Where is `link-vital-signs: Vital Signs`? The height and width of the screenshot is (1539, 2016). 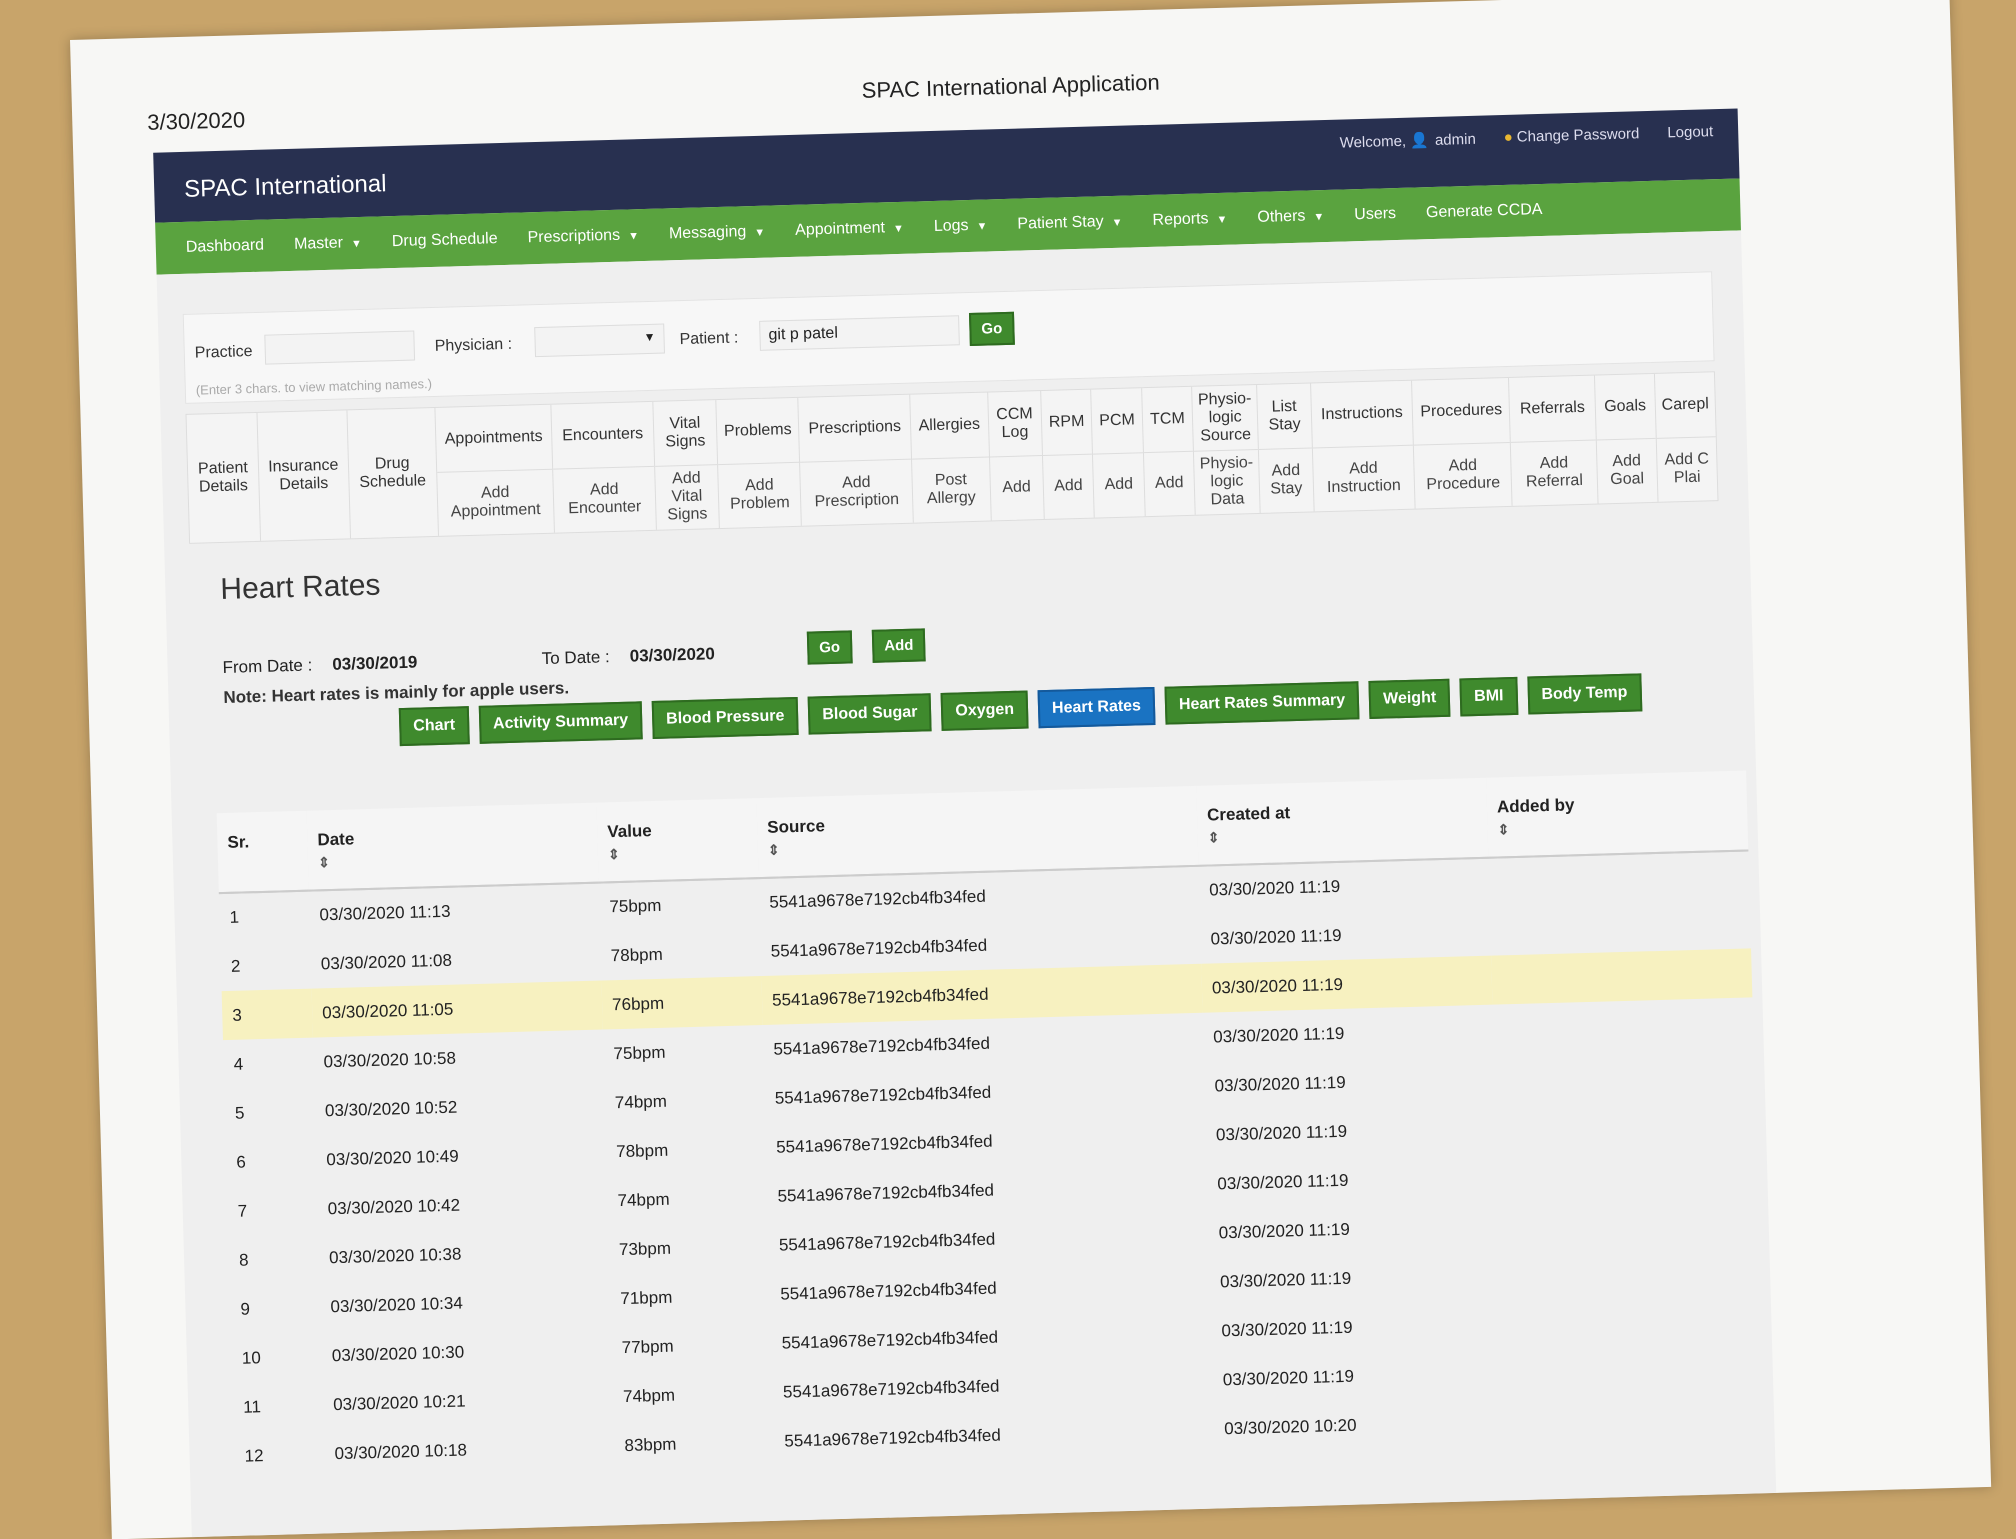
link-vital-signs: Vital Signs is located at coordinates (685, 433).